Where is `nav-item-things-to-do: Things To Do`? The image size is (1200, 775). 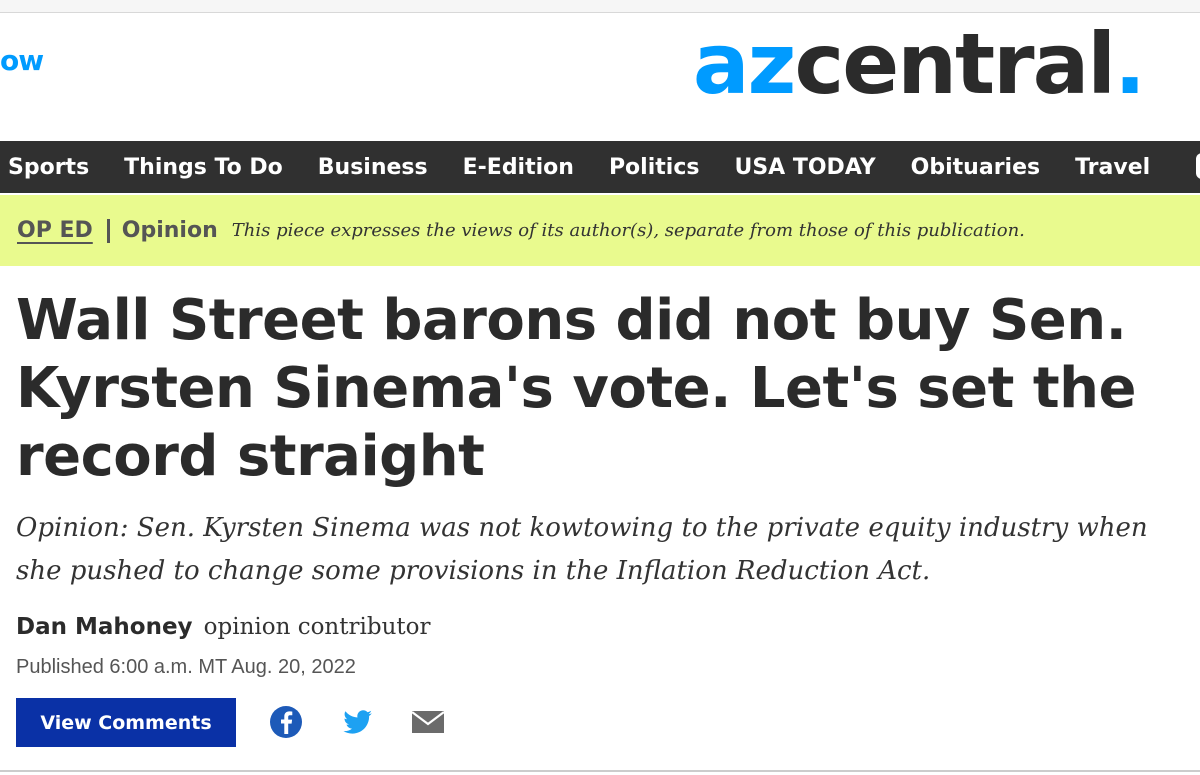 nav-item-things-to-do: Things To Do is located at coordinates (203, 167).